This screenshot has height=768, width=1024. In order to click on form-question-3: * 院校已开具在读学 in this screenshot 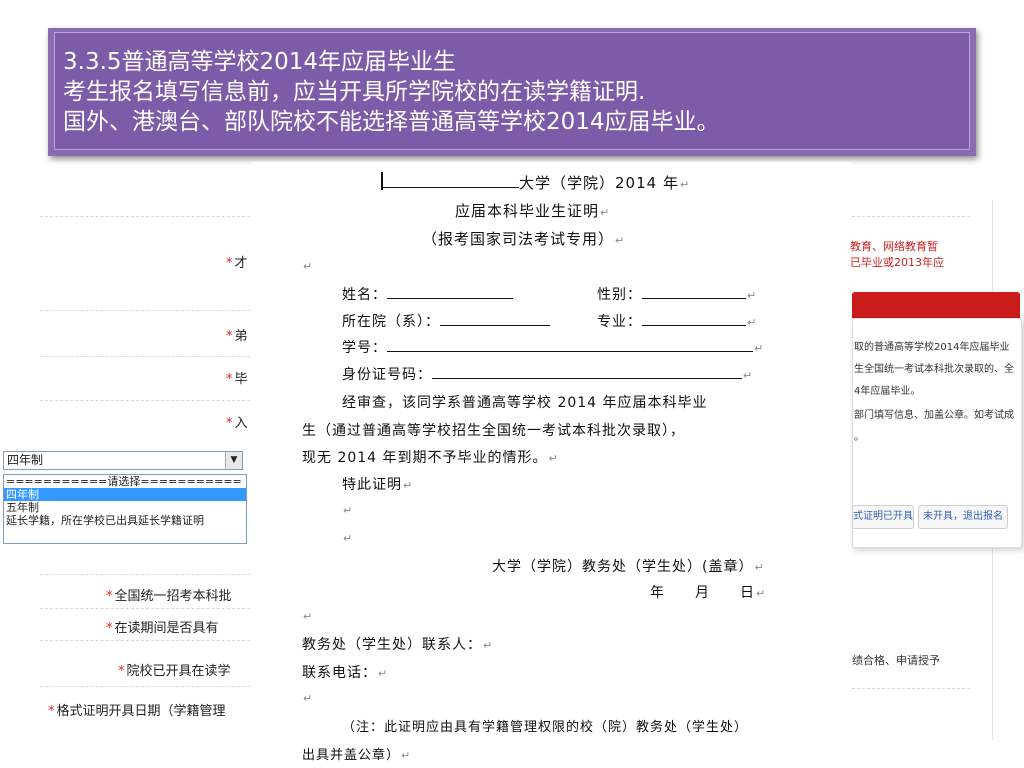, I will do `click(174, 671)`.